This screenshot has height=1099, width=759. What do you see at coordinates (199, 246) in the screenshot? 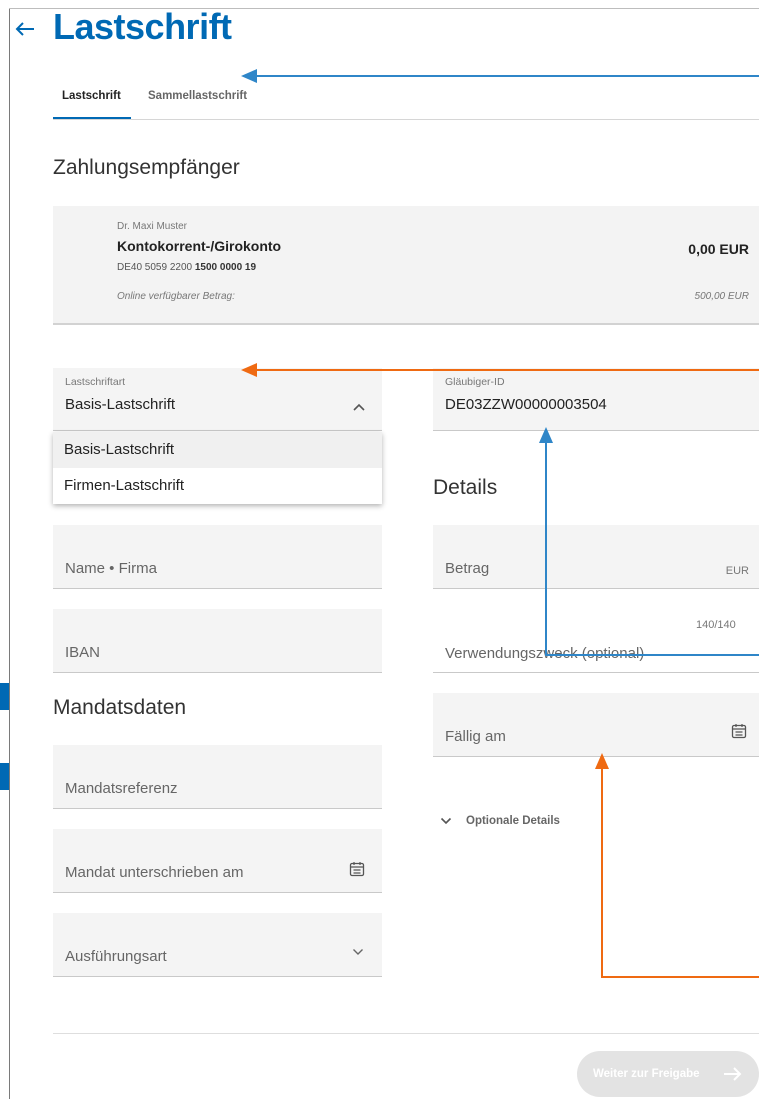
I see `account-name: Kontokorrent-/Girokonto` at bounding box center [199, 246].